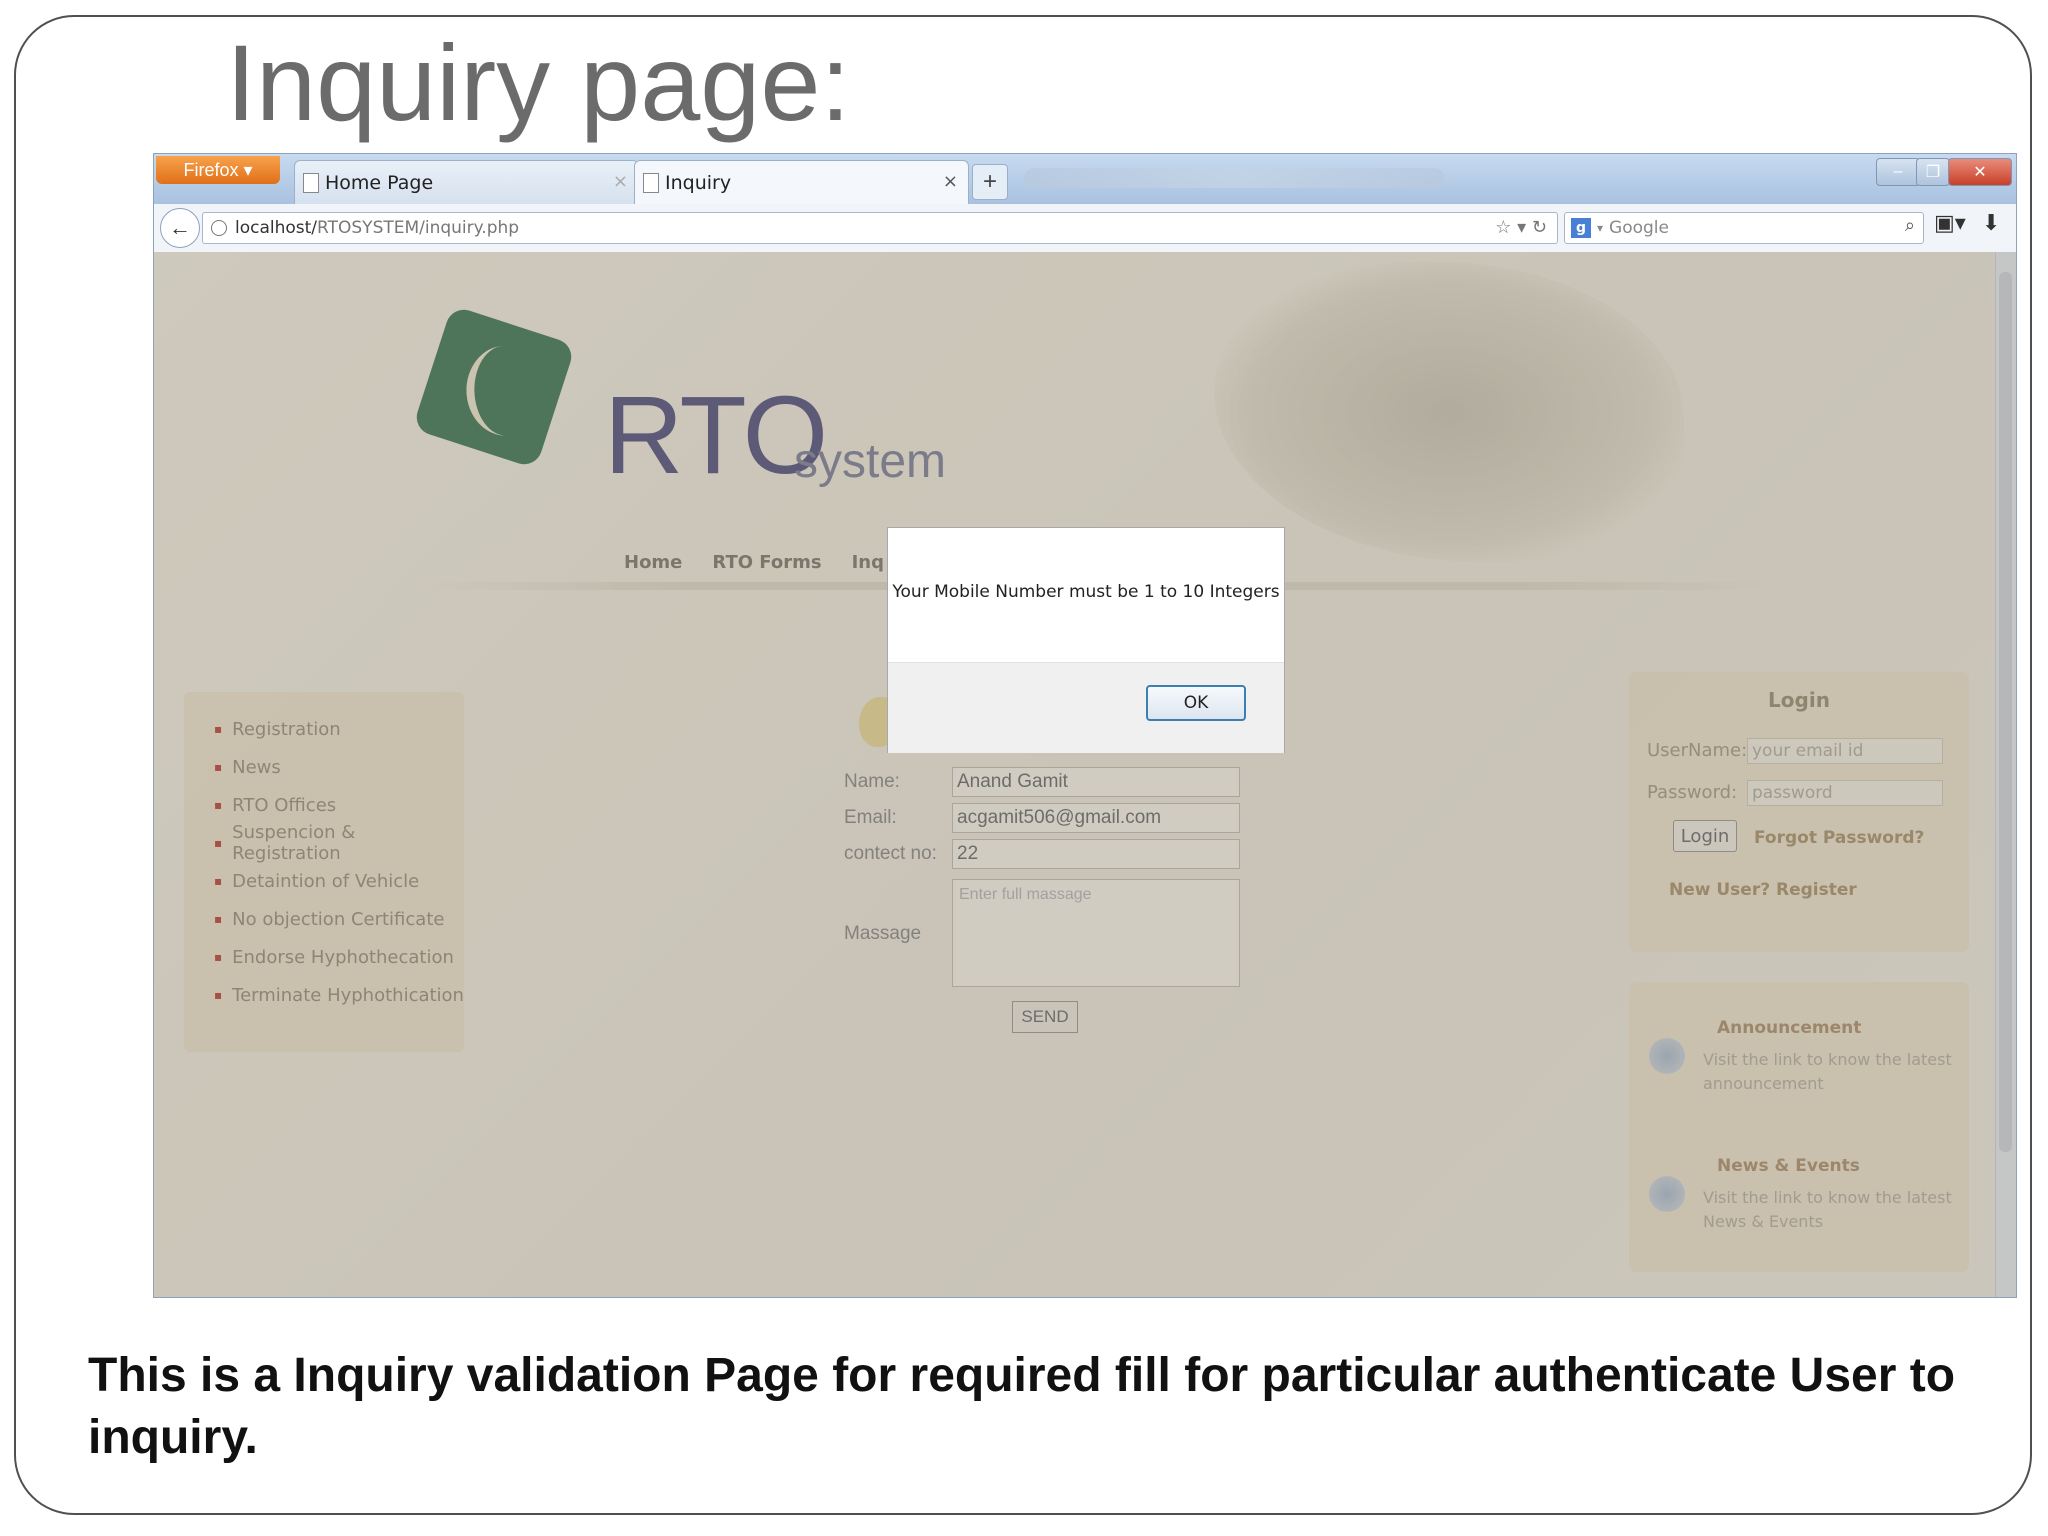 Image resolution: width=2048 pixels, height=1536 pixels. What do you see at coordinates (1933, 172) in the screenshot?
I see `restore-button: ❐` at bounding box center [1933, 172].